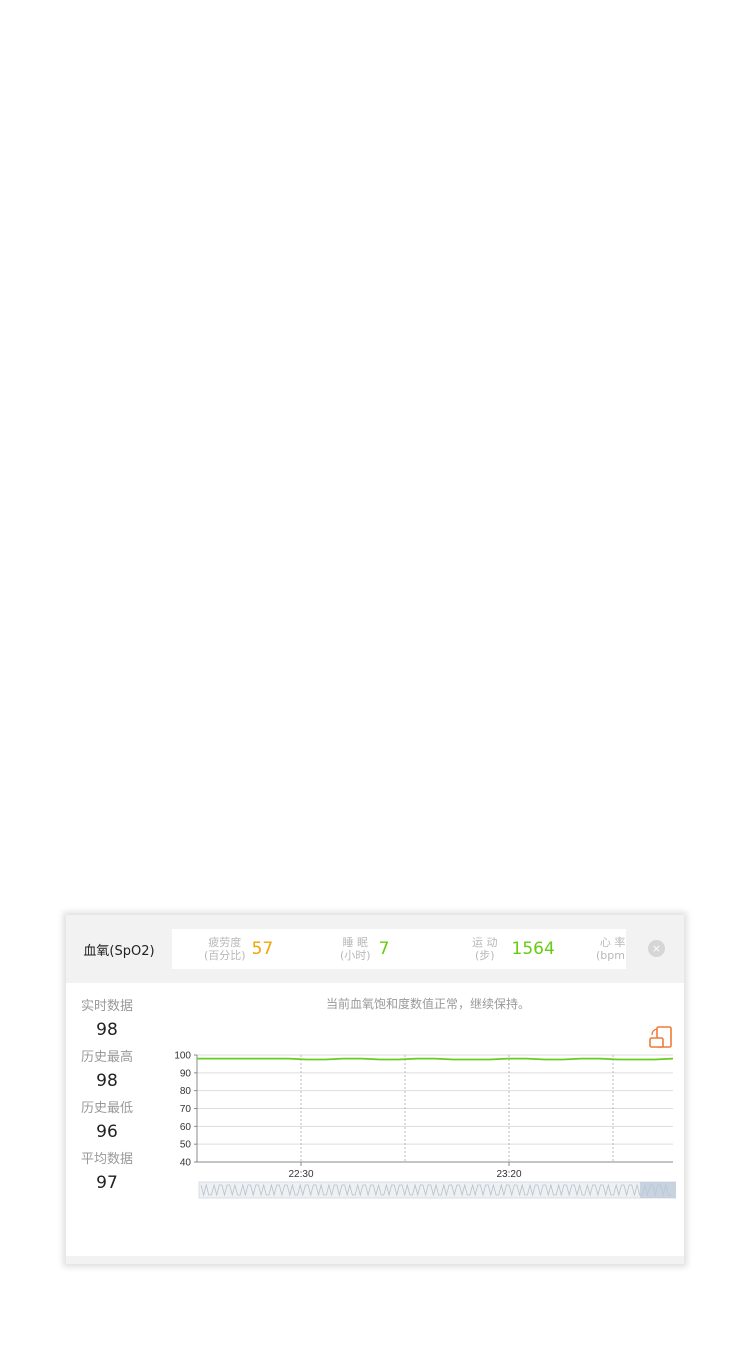  I want to click on average-value: 97, so click(107, 1183).